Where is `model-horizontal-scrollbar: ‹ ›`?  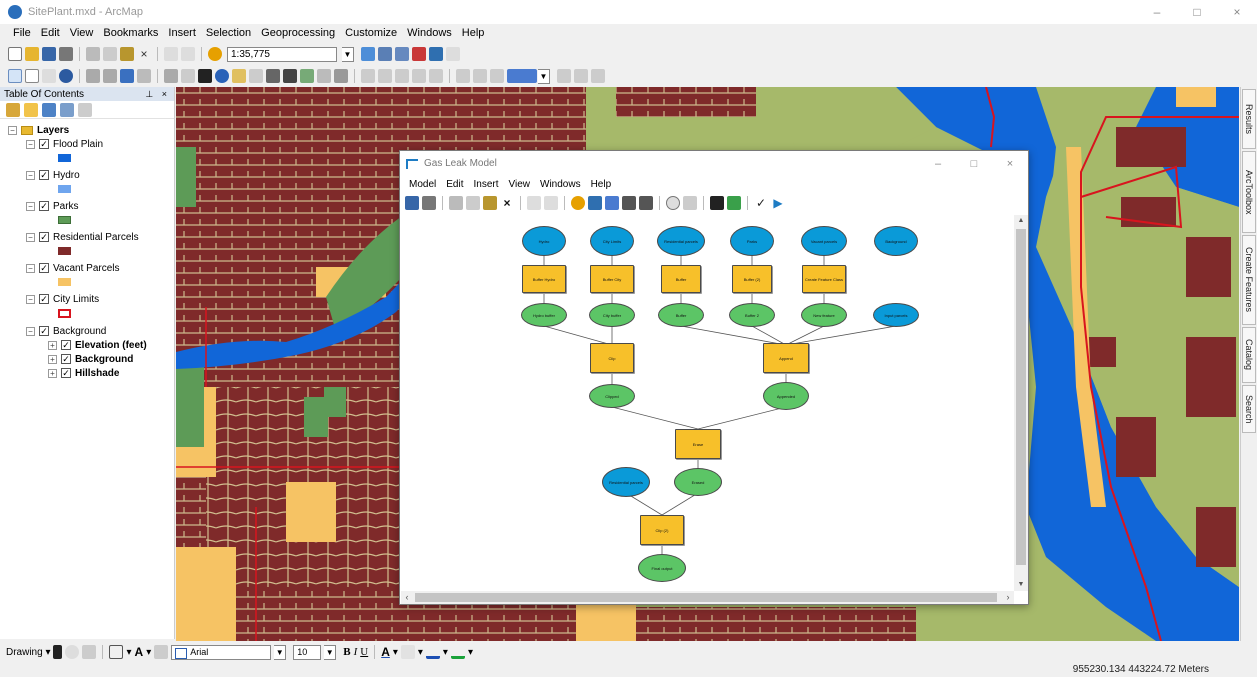
model-horizontal-scrollbar: ‹ › is located at coordinates (707, 597).